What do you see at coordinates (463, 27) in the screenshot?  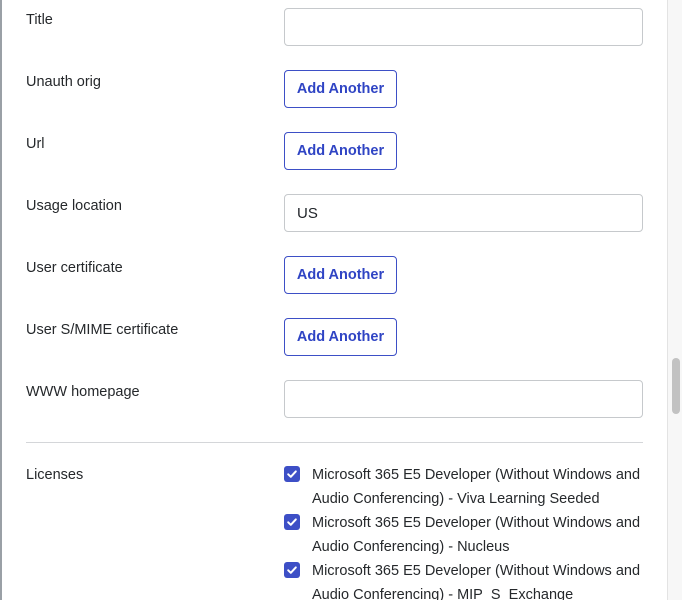 I see `title-input` at bounding box center [463, 27].